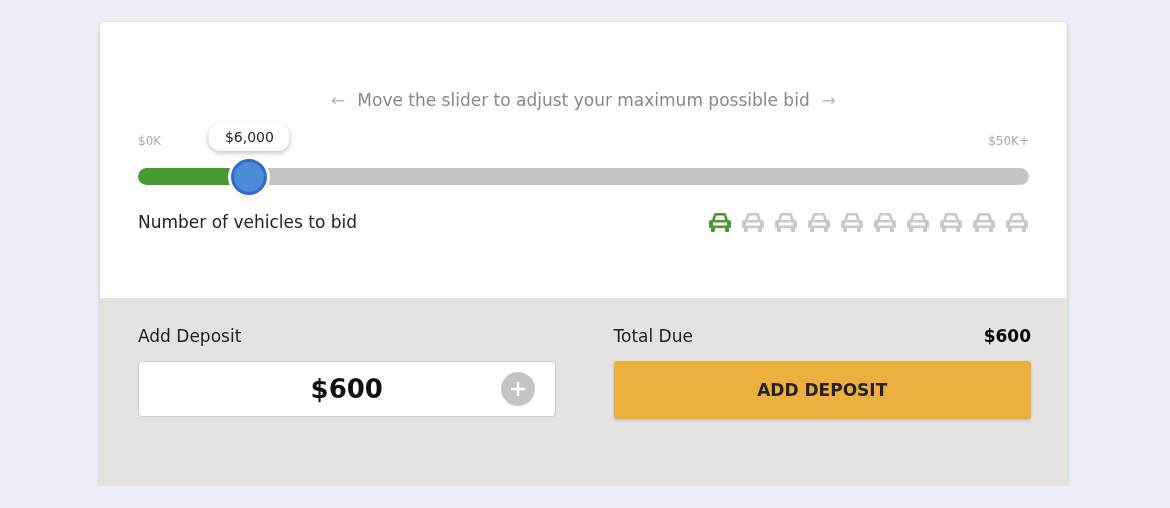 The height and width of the screenshot is (508, 1170). What do you see at coordinates (347, 389) in the screenshot?
I see `deposit-field: $600` at bounding box center [347, 389].